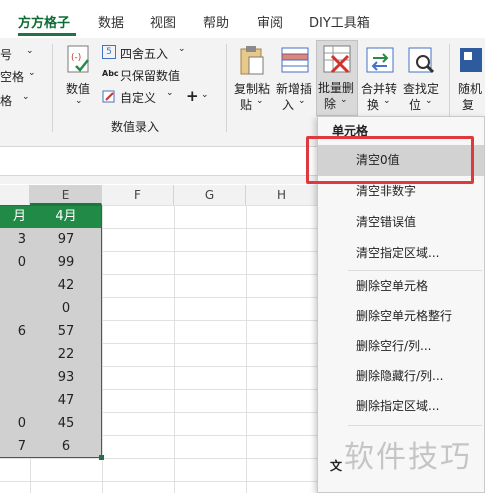 Image resolution: width=485 pixels, height=493 pixels. What do you see at coordinates (163, 21) in the screenshot?
I see `tab-view: 视图` at bounding box center [163, 21].